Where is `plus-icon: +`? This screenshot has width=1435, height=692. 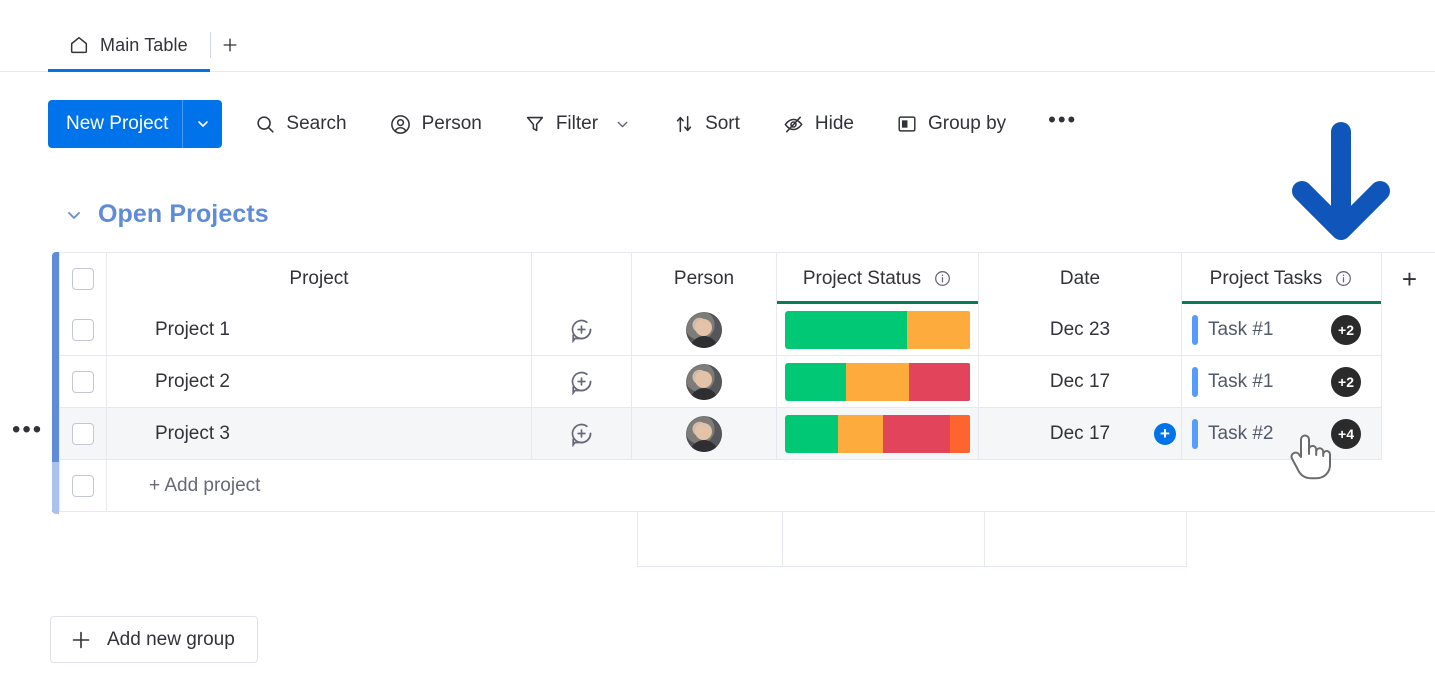 plus-icon: + is located at coordinates (1409, 278).